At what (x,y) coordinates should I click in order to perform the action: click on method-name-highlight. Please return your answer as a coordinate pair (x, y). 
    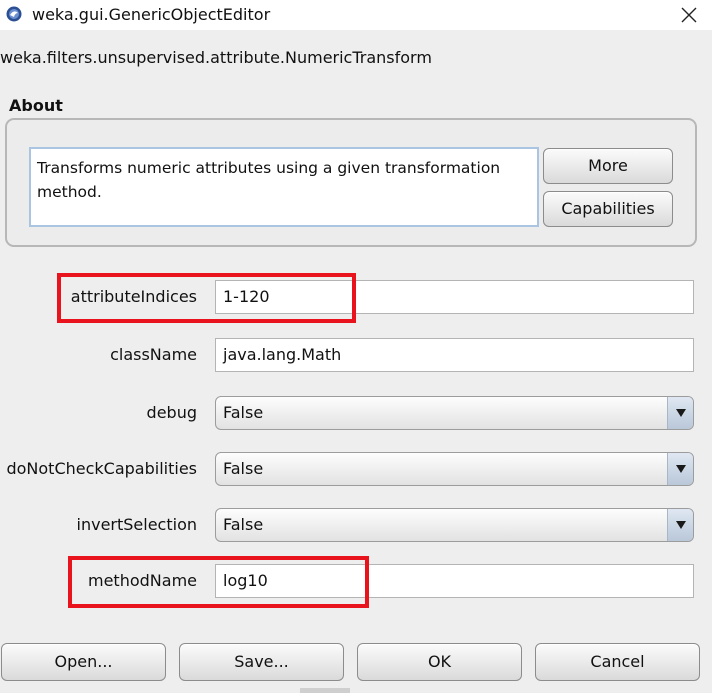
    Looking at the image, I should click on (218, 582).